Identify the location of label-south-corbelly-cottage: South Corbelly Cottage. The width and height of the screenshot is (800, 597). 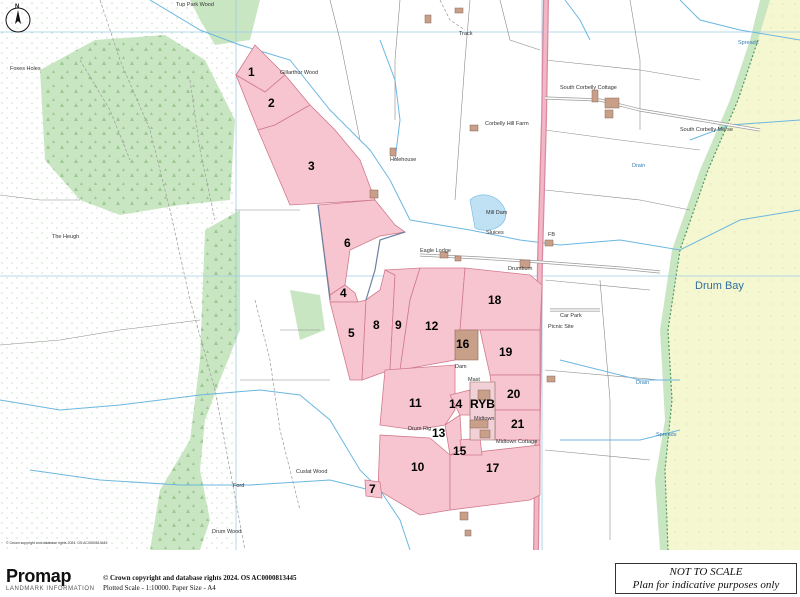
(588, 88).